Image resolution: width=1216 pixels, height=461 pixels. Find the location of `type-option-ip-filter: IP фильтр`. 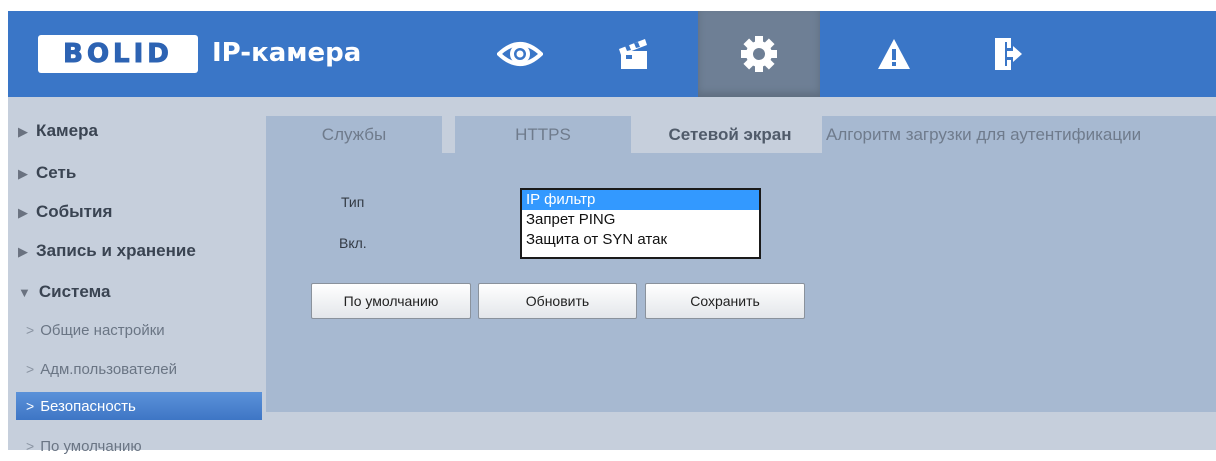

type-option-ip-filter: IP фильтр is located at coordinates (640, 200).